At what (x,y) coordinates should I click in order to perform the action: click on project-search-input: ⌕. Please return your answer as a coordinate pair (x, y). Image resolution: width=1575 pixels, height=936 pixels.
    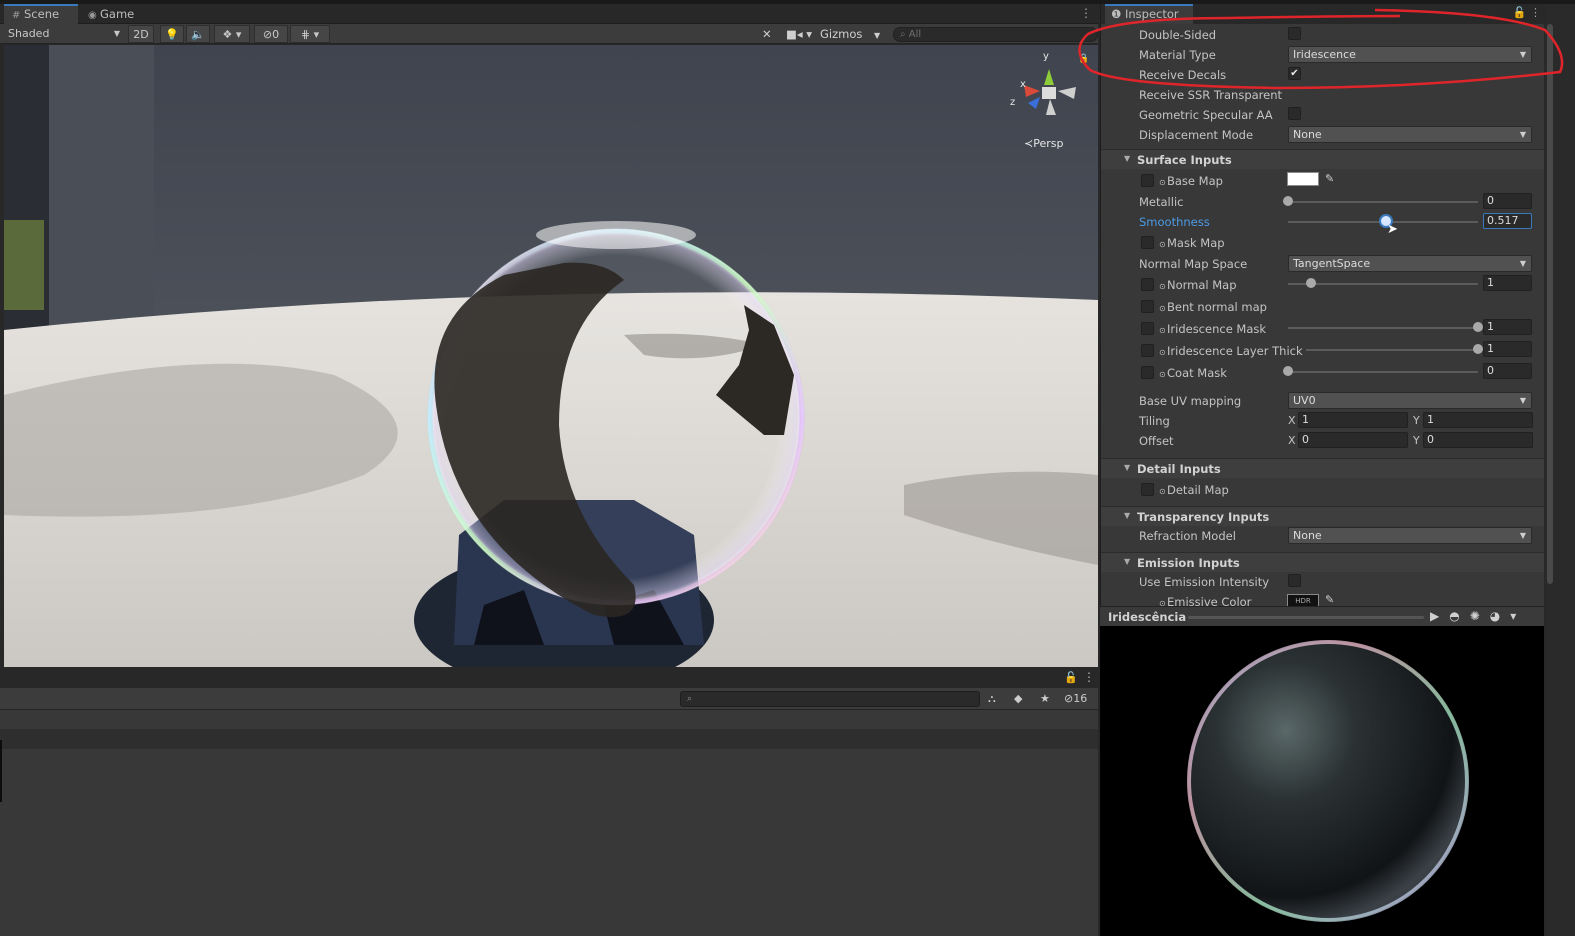
    Looking at the image, I should click on (830, 699).